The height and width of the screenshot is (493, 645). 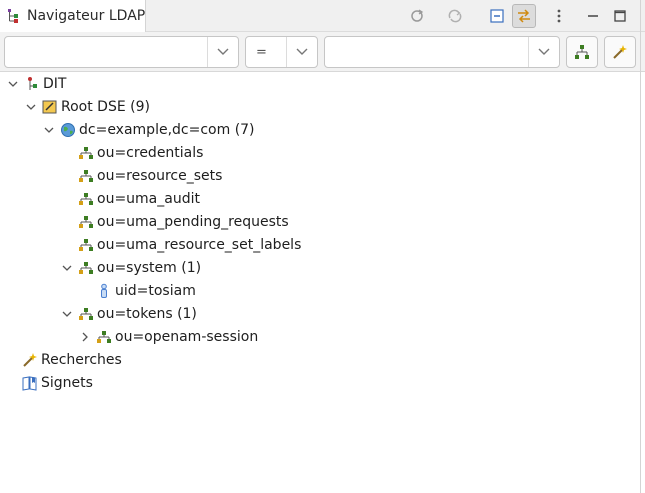 I want to click on tree-node-resource-sets: ou=resource_sets, so click(x=150, y=176).